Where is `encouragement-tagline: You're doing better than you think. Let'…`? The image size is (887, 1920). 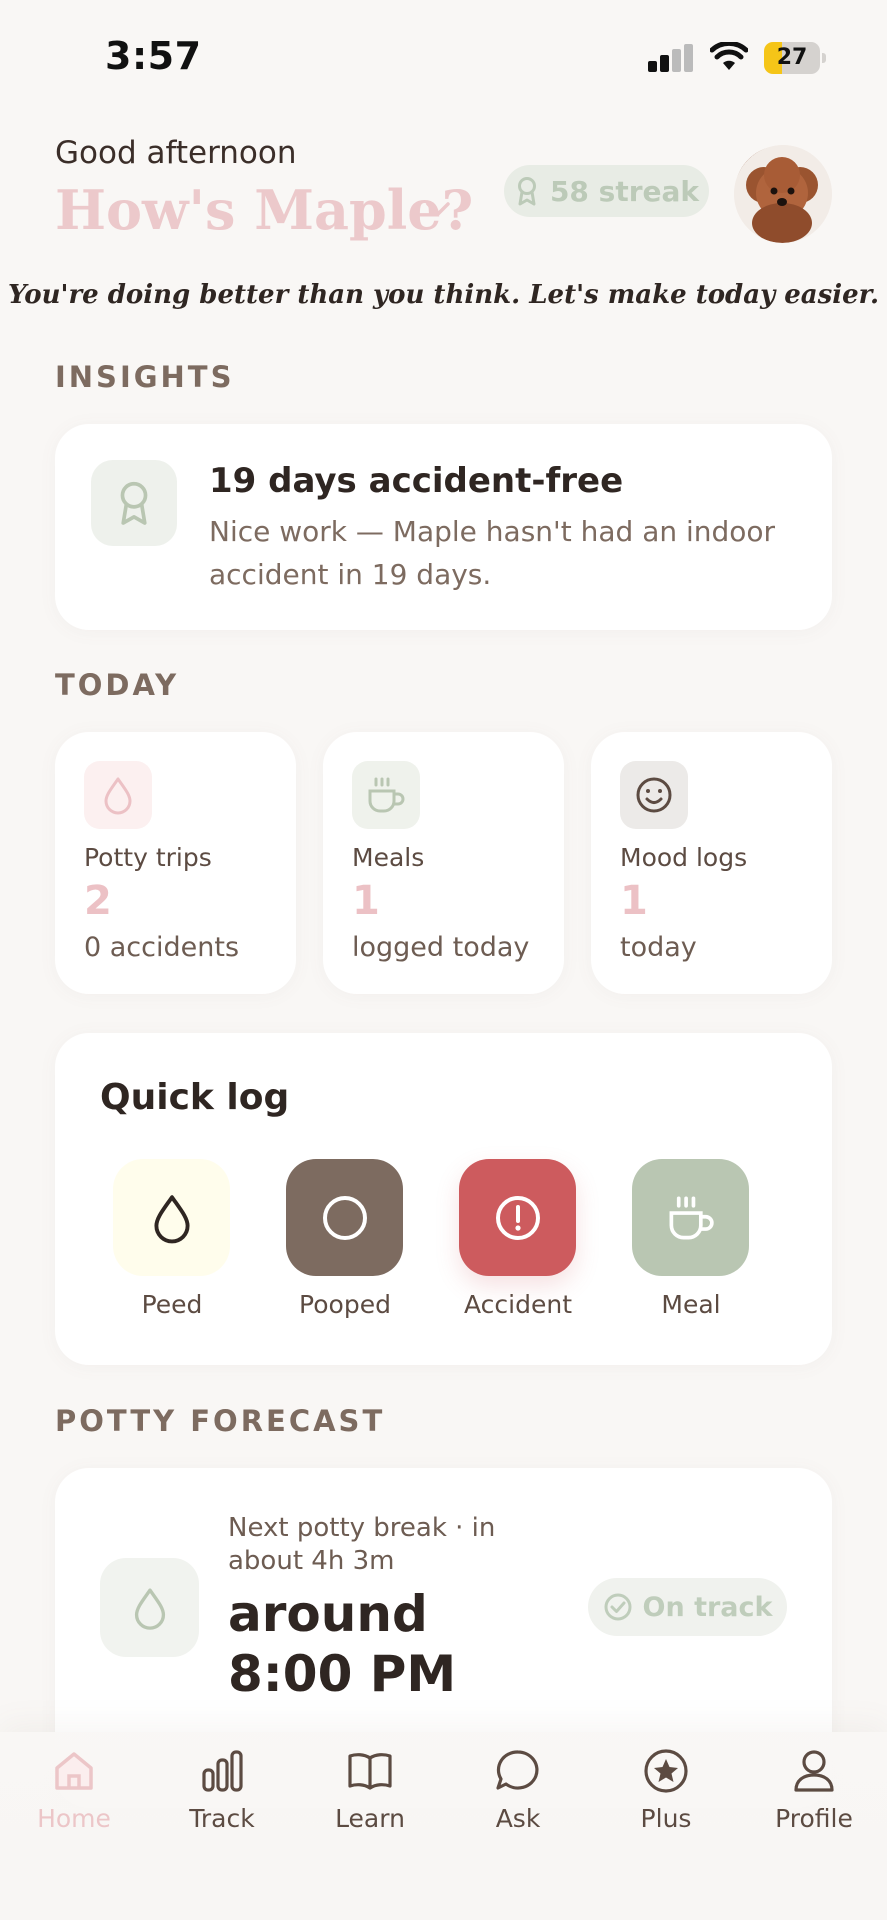
encouragement-tagline: You're doing better than you think. Let'… is located at coordinates (443, 295).